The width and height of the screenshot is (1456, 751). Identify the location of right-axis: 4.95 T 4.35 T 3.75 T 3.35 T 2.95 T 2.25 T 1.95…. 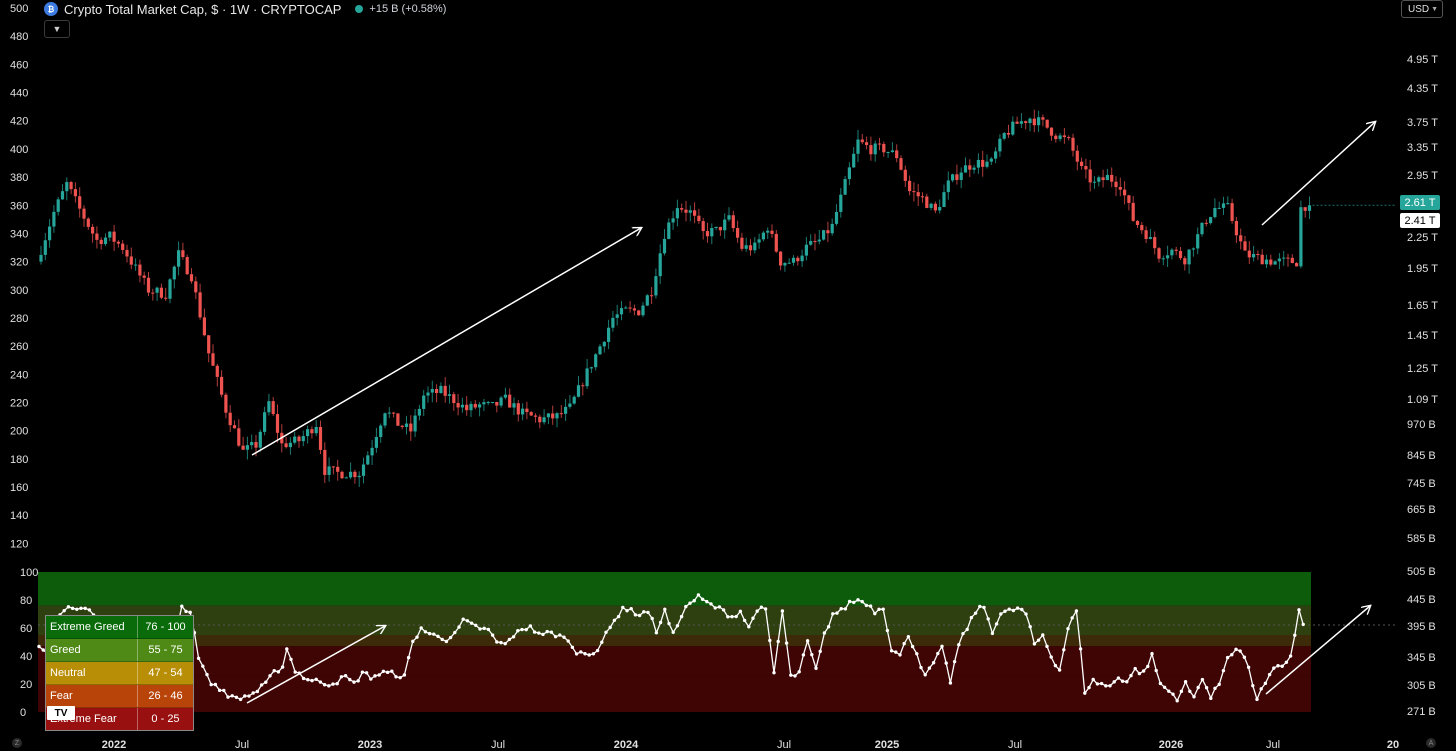
(1422, 386).